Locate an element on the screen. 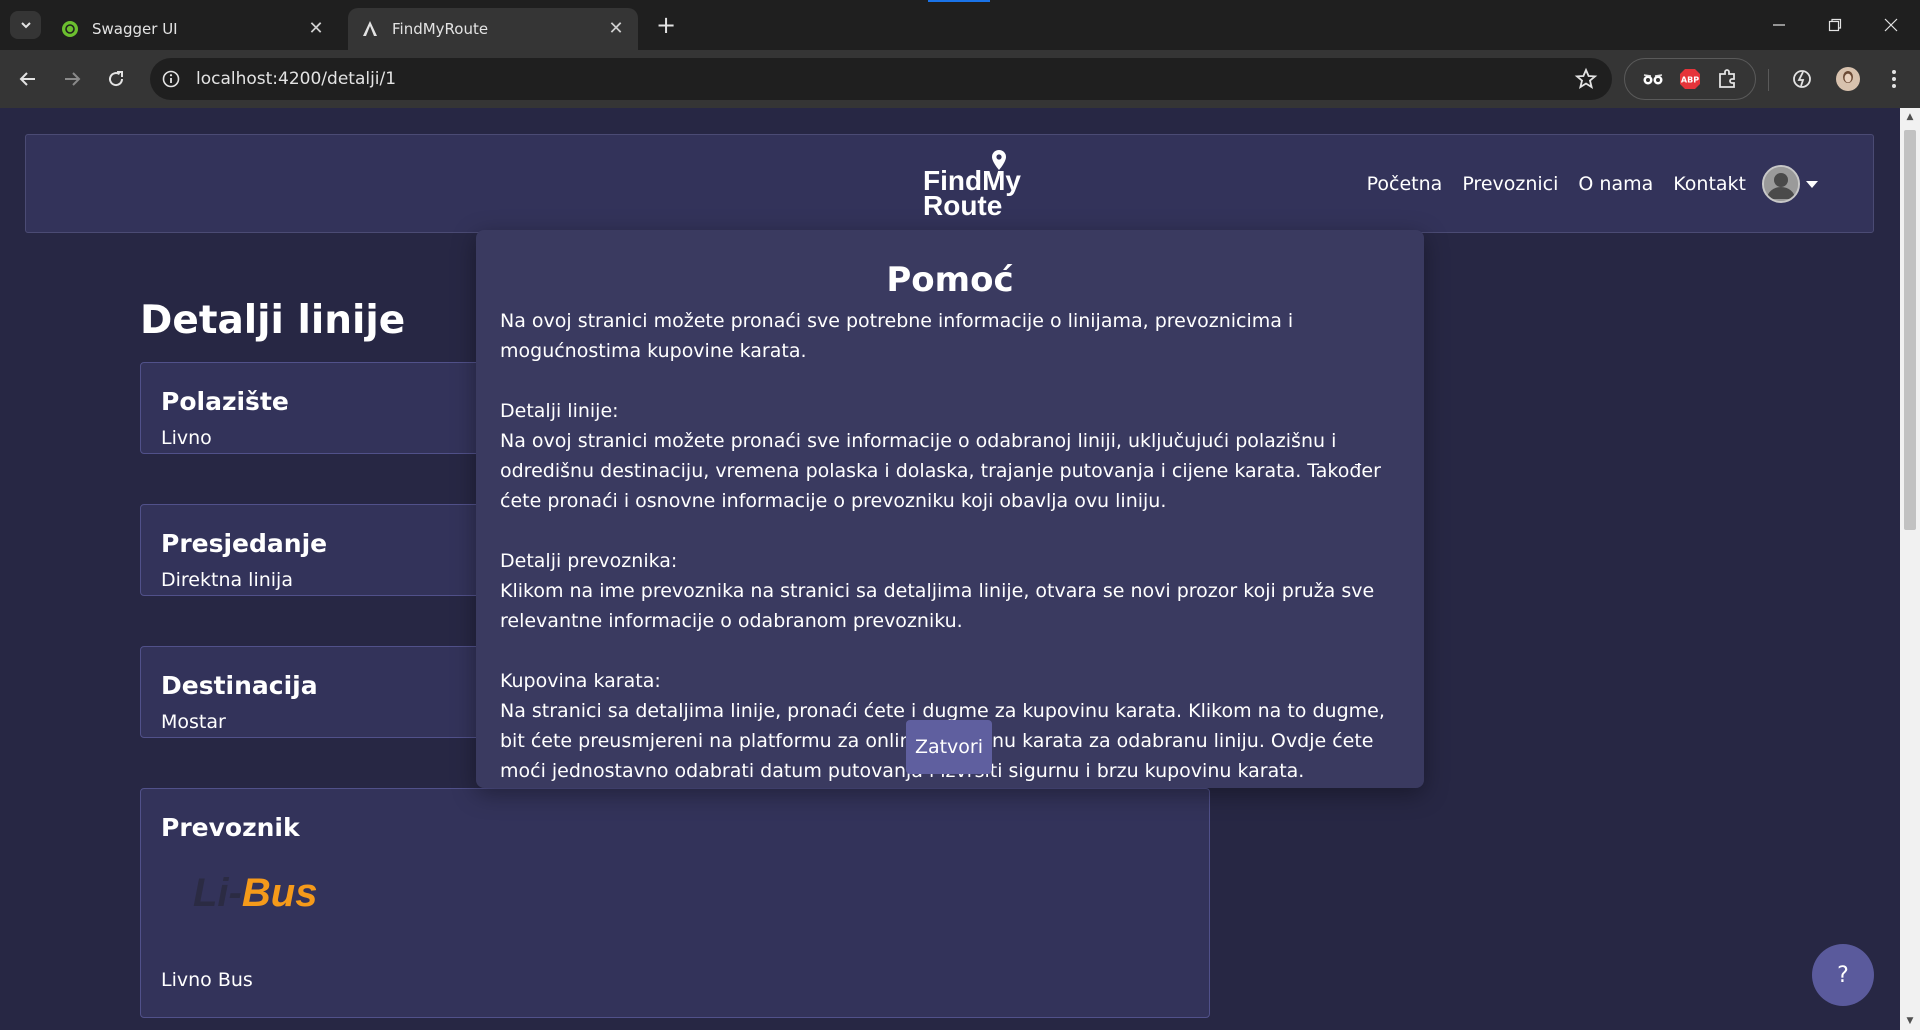 Image resolution: width=1920 pixels, height=1030 pixels. nav-home: Početna is located at coordinates (1405, 184).